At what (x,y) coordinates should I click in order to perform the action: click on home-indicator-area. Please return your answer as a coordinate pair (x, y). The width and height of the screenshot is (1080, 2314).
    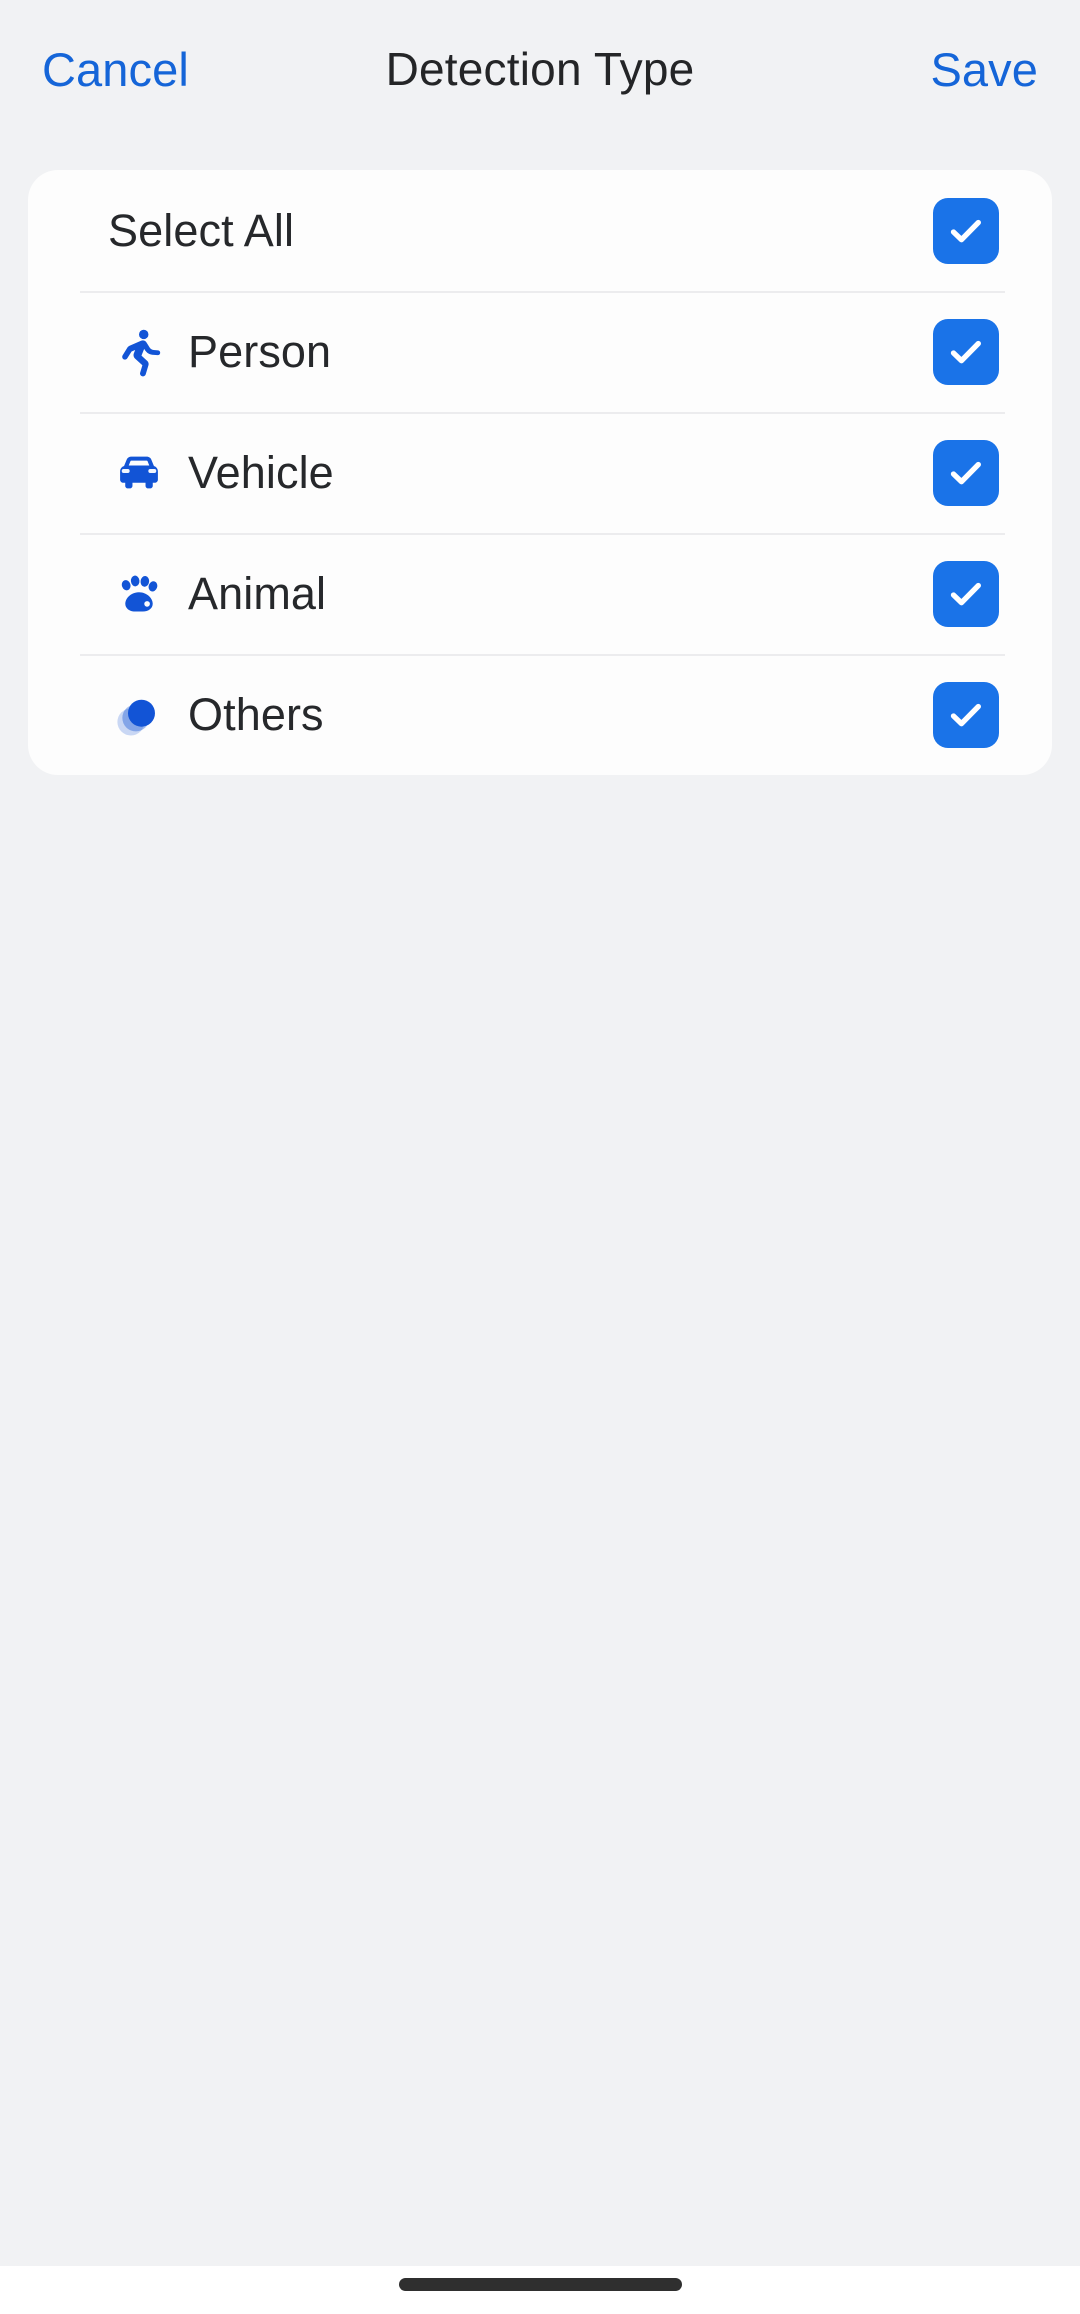
    Looking at the image, I should click on (540, 2290).